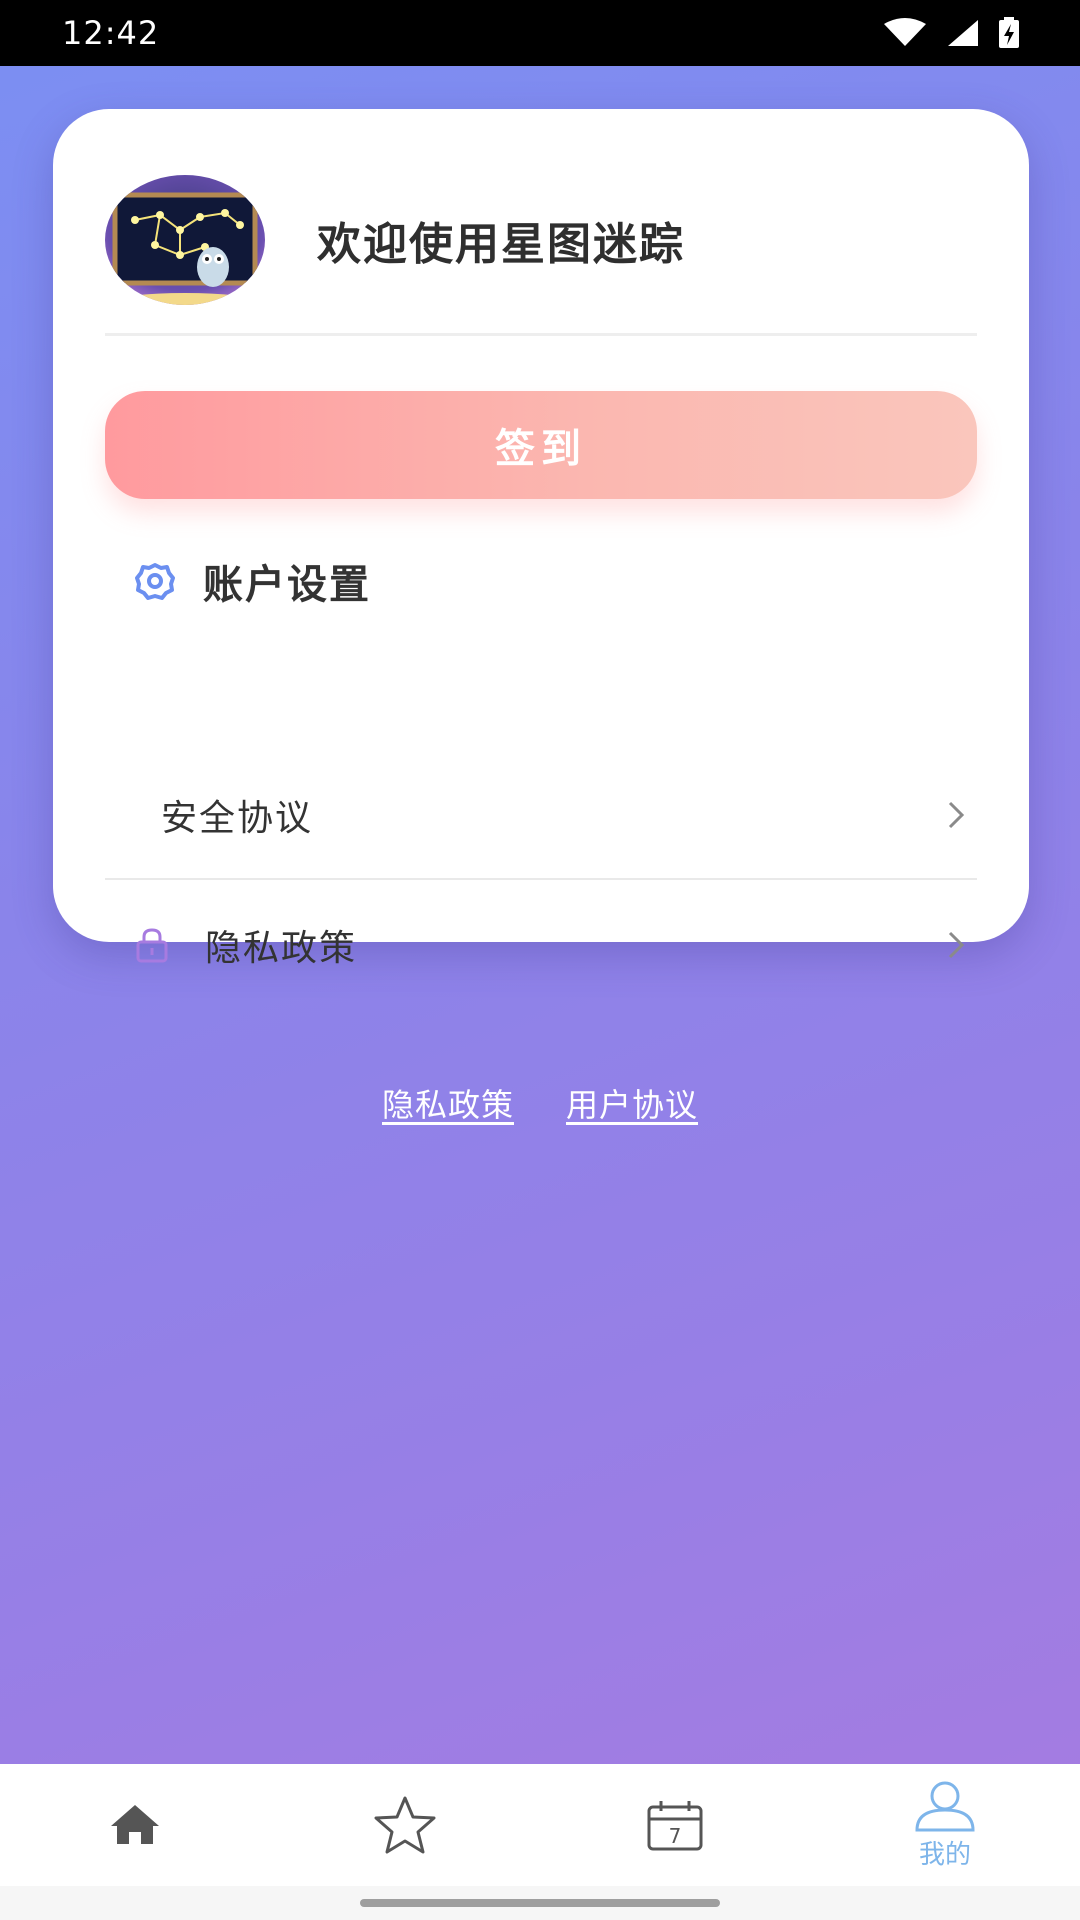 The width and height of the screenshot is (1080, 1920). Describe the element at coordinates (237, 818) in the screenshot. I see `menu-item-label: 安全协议` at that location.